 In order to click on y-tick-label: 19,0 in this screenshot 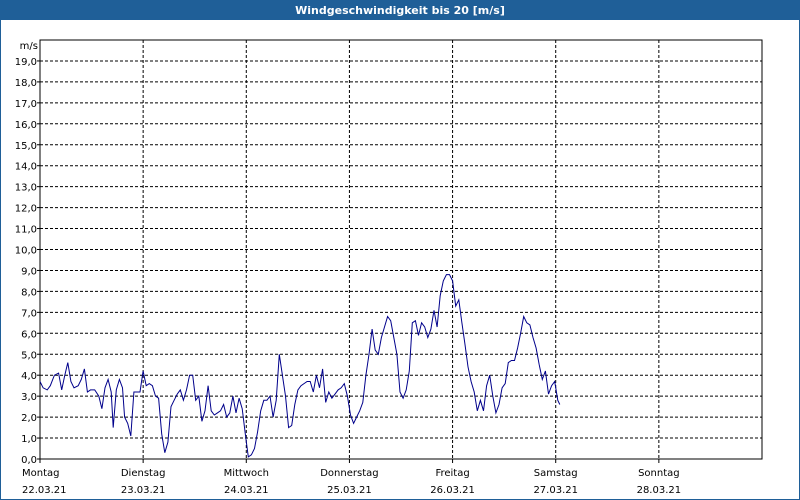, I will do `click(26, 62)`.